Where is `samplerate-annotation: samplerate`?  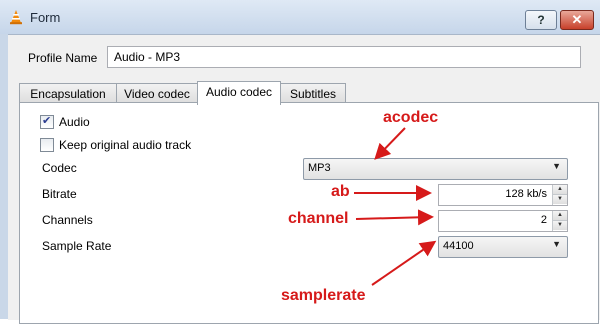
samplerate-annotation: samplerate is located at coordinates (323, 295).